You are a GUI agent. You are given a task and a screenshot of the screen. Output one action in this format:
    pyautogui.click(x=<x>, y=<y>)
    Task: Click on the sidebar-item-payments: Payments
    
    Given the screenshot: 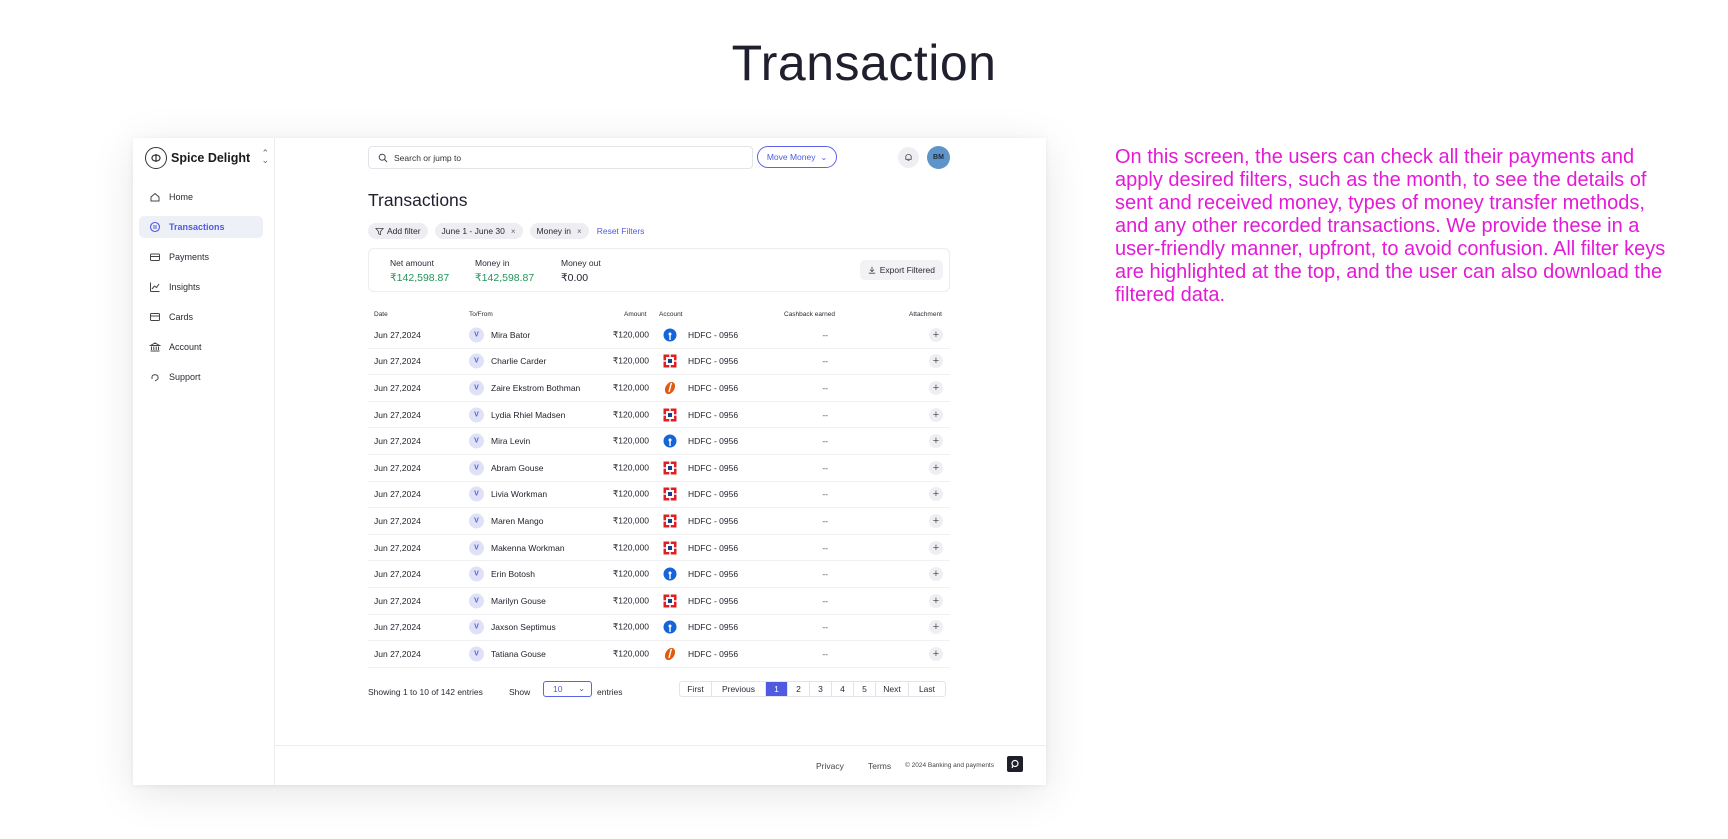 What is the action you would take?
    pyautogui.click(x=201, y=257)
    